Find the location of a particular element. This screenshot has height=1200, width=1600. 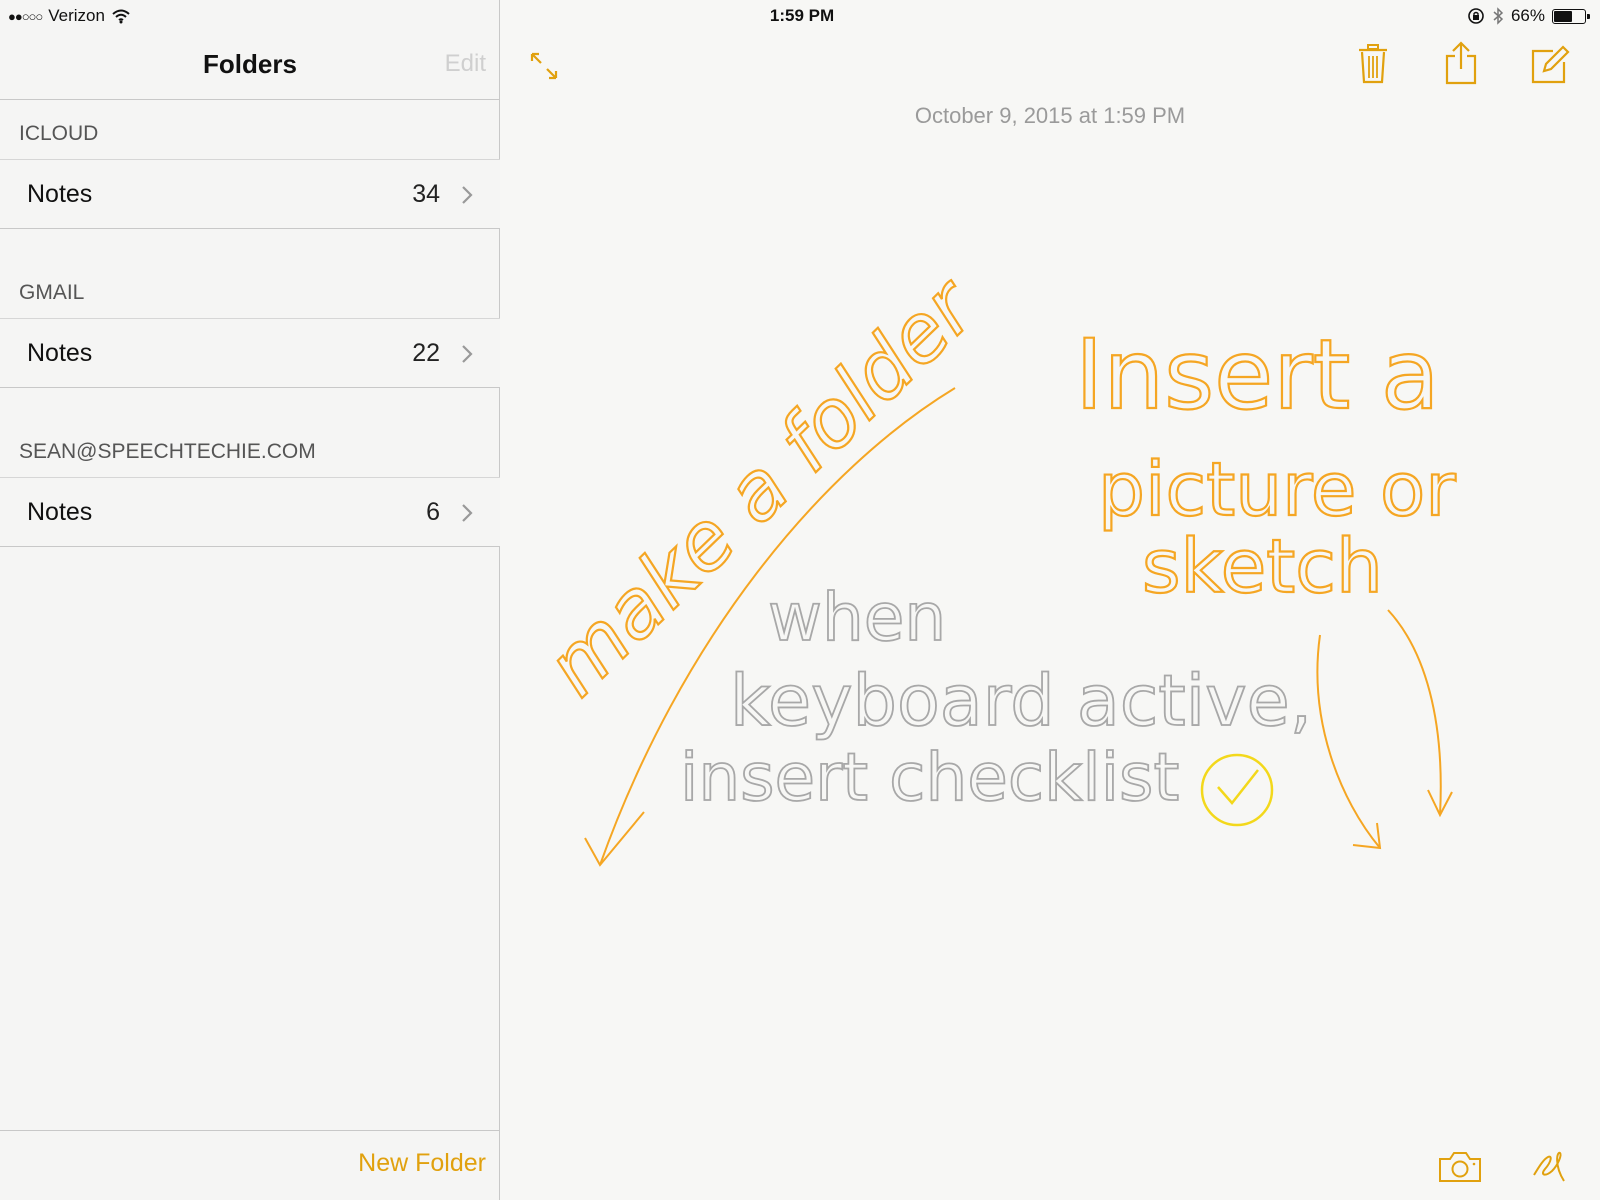

battery-icon is located at coordinates (1571, 16).